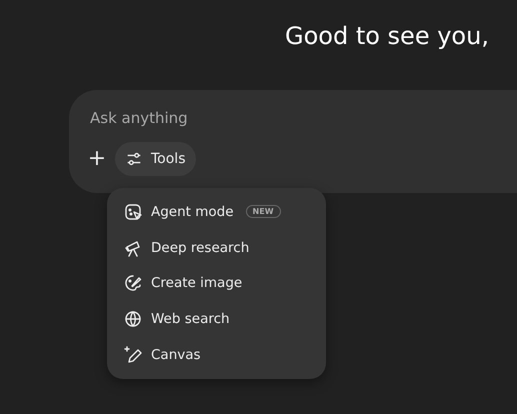  Describe the element at coordinates (240, 118) in the screenshot. I see `message-input: Ask anything` at that location.